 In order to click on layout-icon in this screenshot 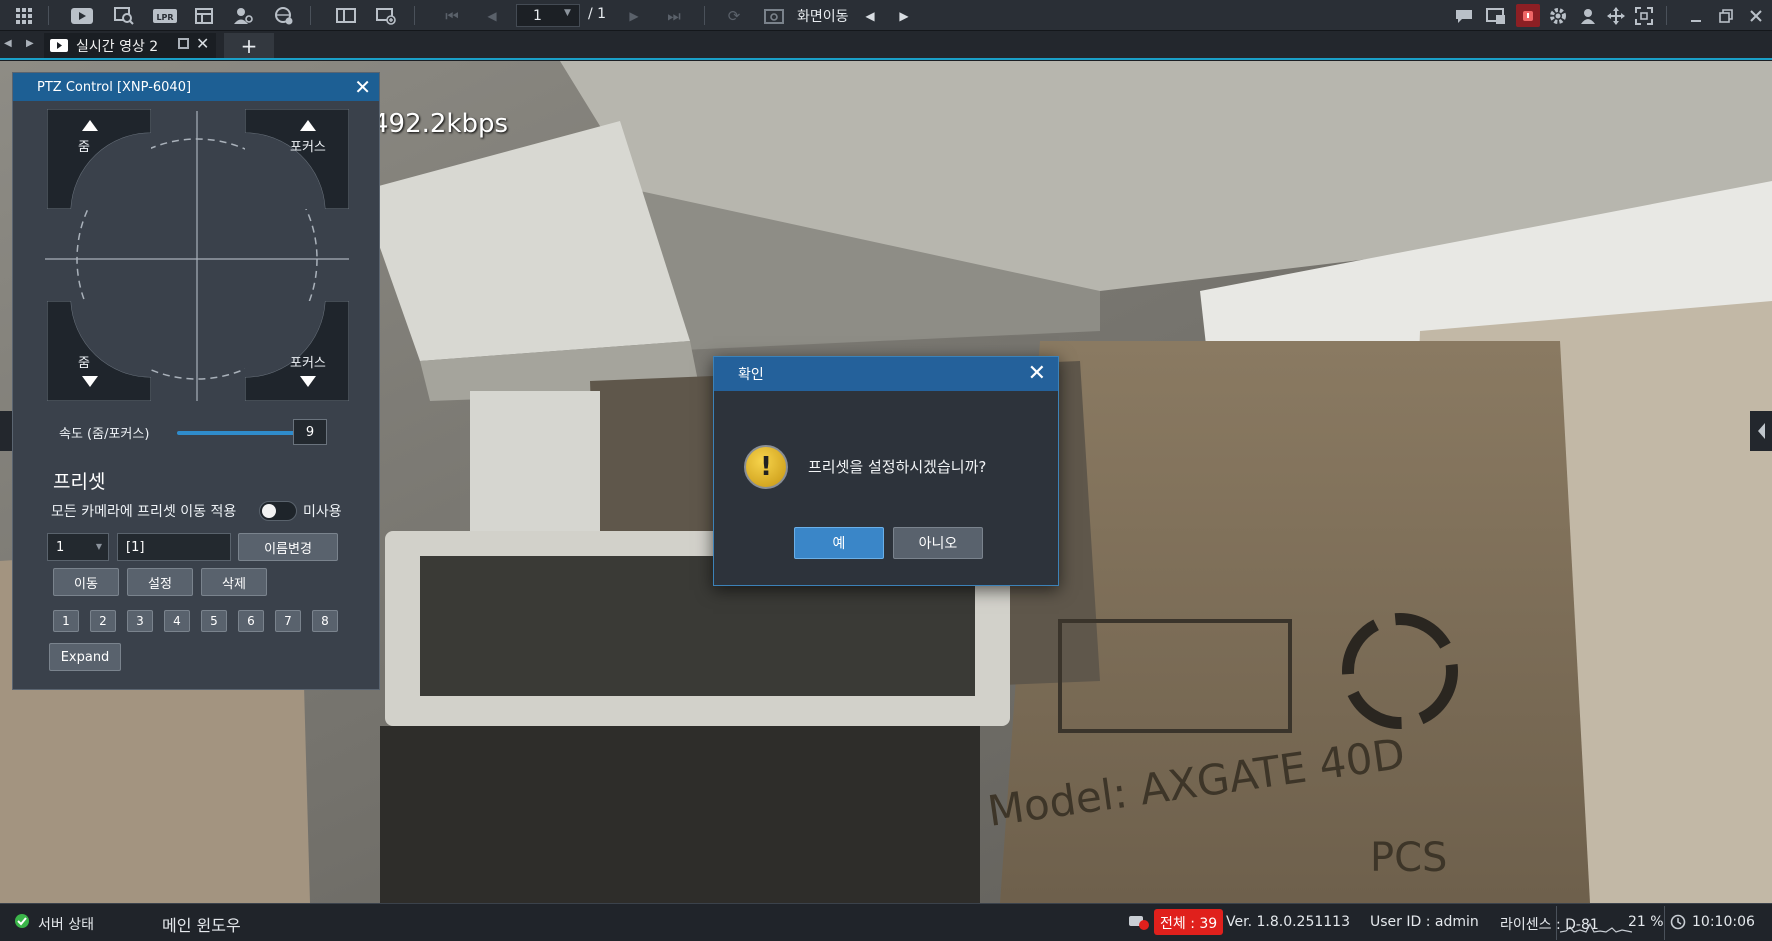, I will do `click(346, 15)`.